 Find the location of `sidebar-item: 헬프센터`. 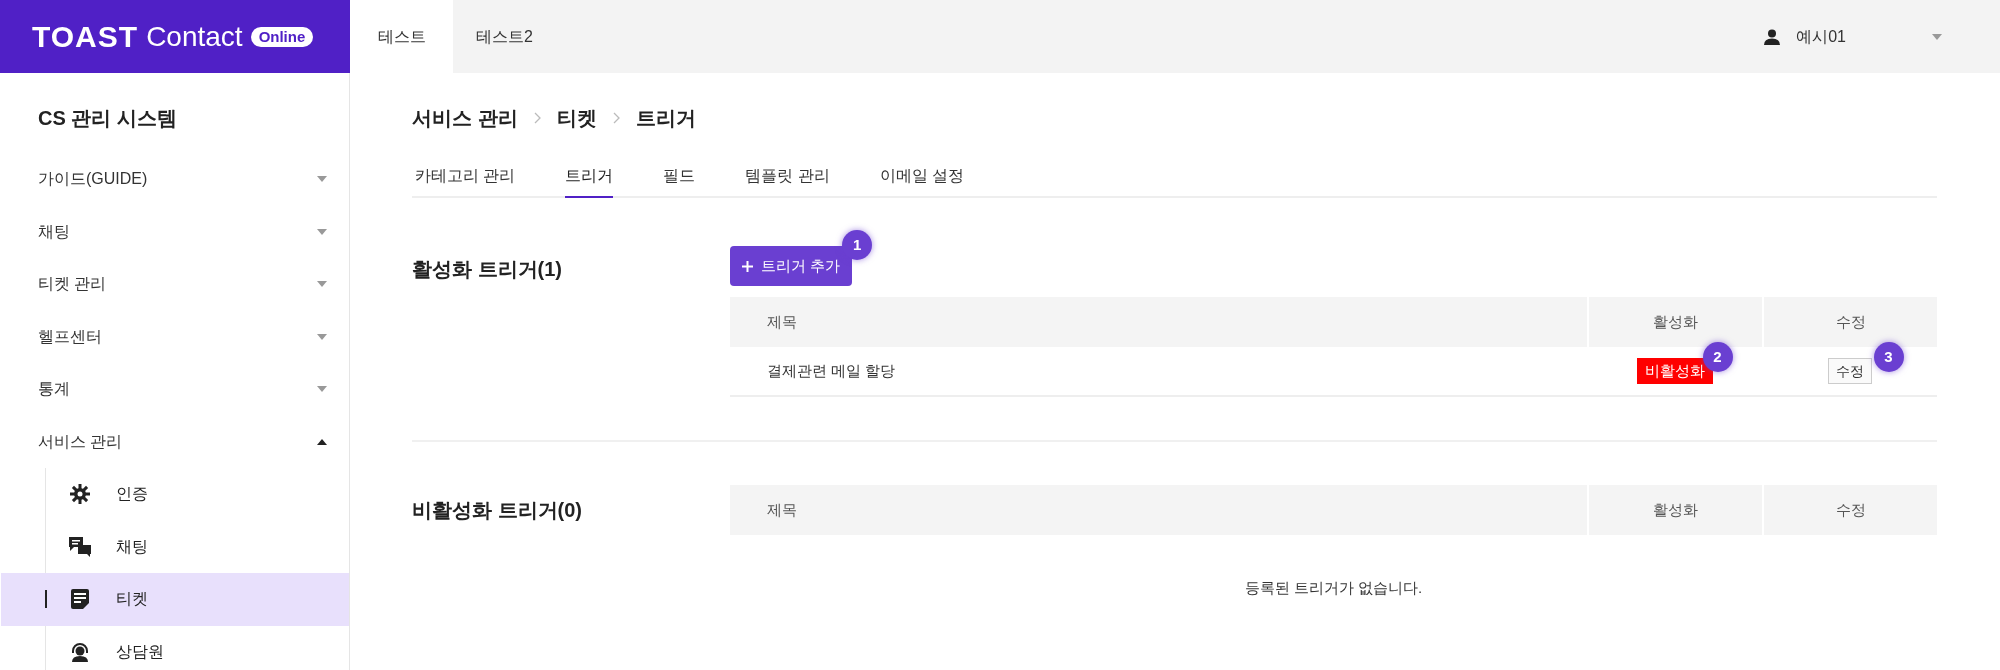

sidebar-item: 헬프센터 is located at coordinates (174, 336).